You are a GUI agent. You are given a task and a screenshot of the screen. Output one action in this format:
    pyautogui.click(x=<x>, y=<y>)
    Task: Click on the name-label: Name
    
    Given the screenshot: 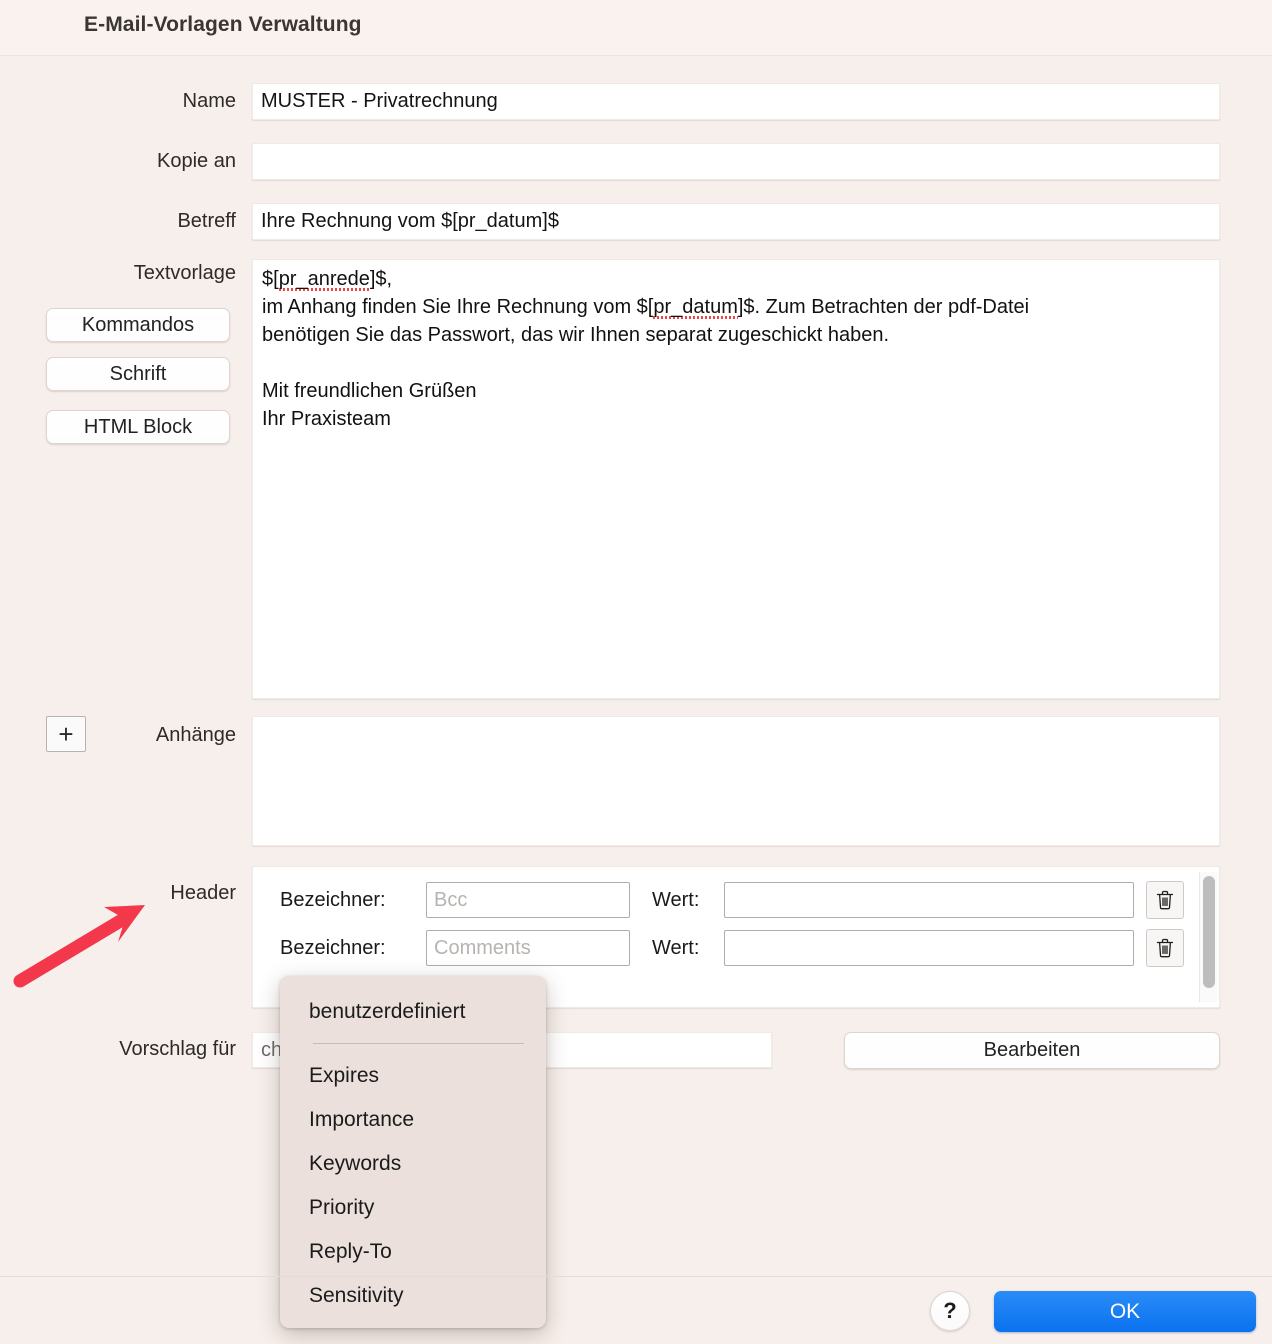 What is the action you would take?
    pyautogui.click(x=209, y=101)
    